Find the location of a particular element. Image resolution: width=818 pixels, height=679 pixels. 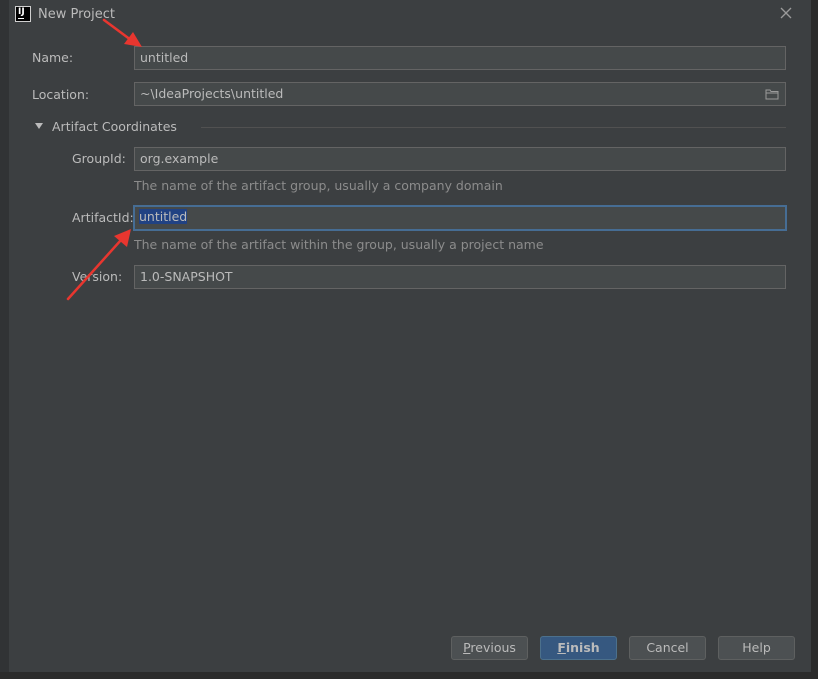

expand-triangle-icon is located at coordinates (39, 126).